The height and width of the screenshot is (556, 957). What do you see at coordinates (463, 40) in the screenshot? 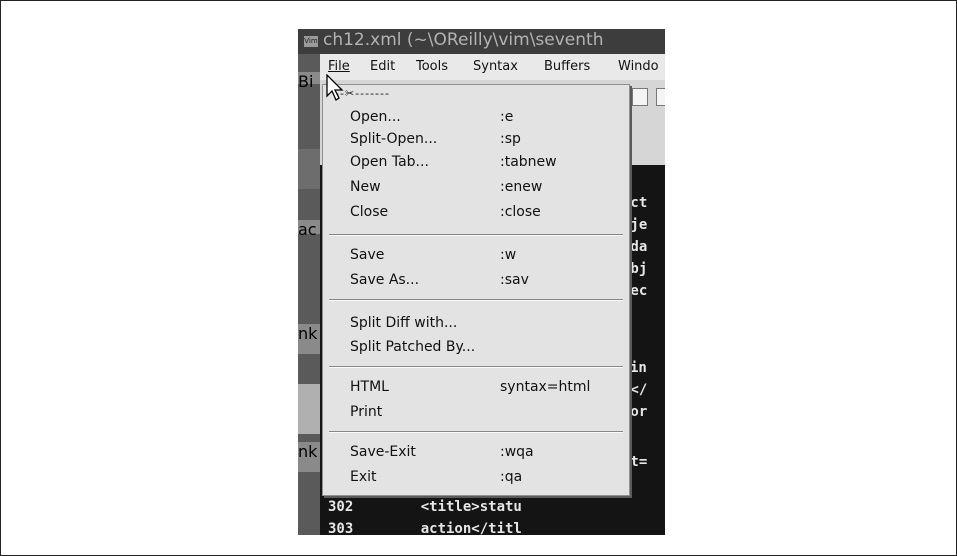
I see `window-title: ch12.xml (~\OReilly\vim\seventh` at bounding box center [463, 40].